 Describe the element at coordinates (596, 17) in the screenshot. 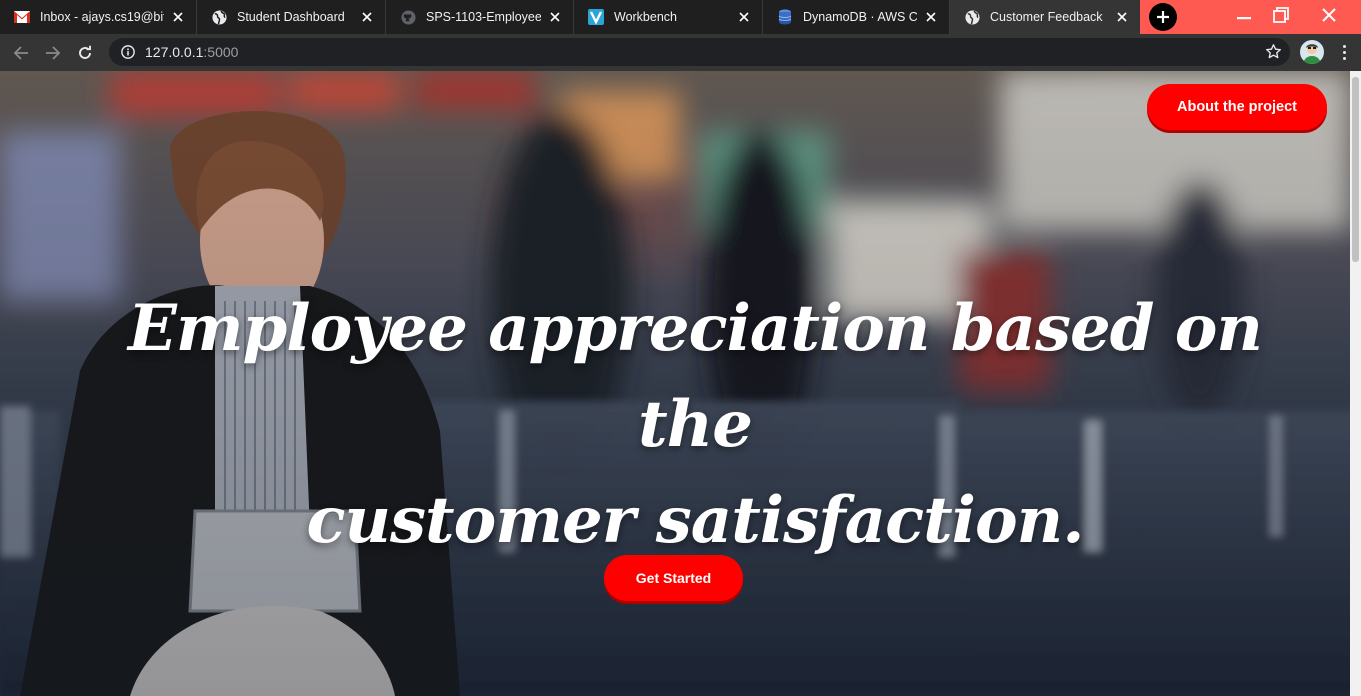

I see `v-app-icon` at that location.